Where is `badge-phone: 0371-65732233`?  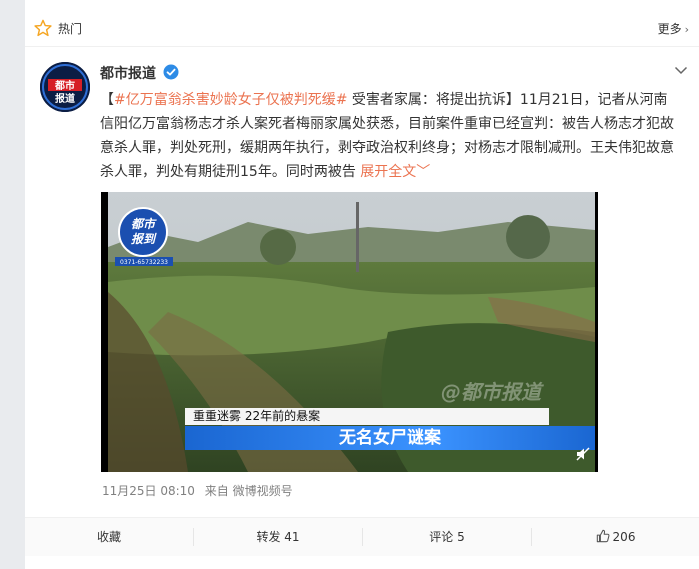 badge-phone: 0371-65732233 is located at coordinates (144, 262).